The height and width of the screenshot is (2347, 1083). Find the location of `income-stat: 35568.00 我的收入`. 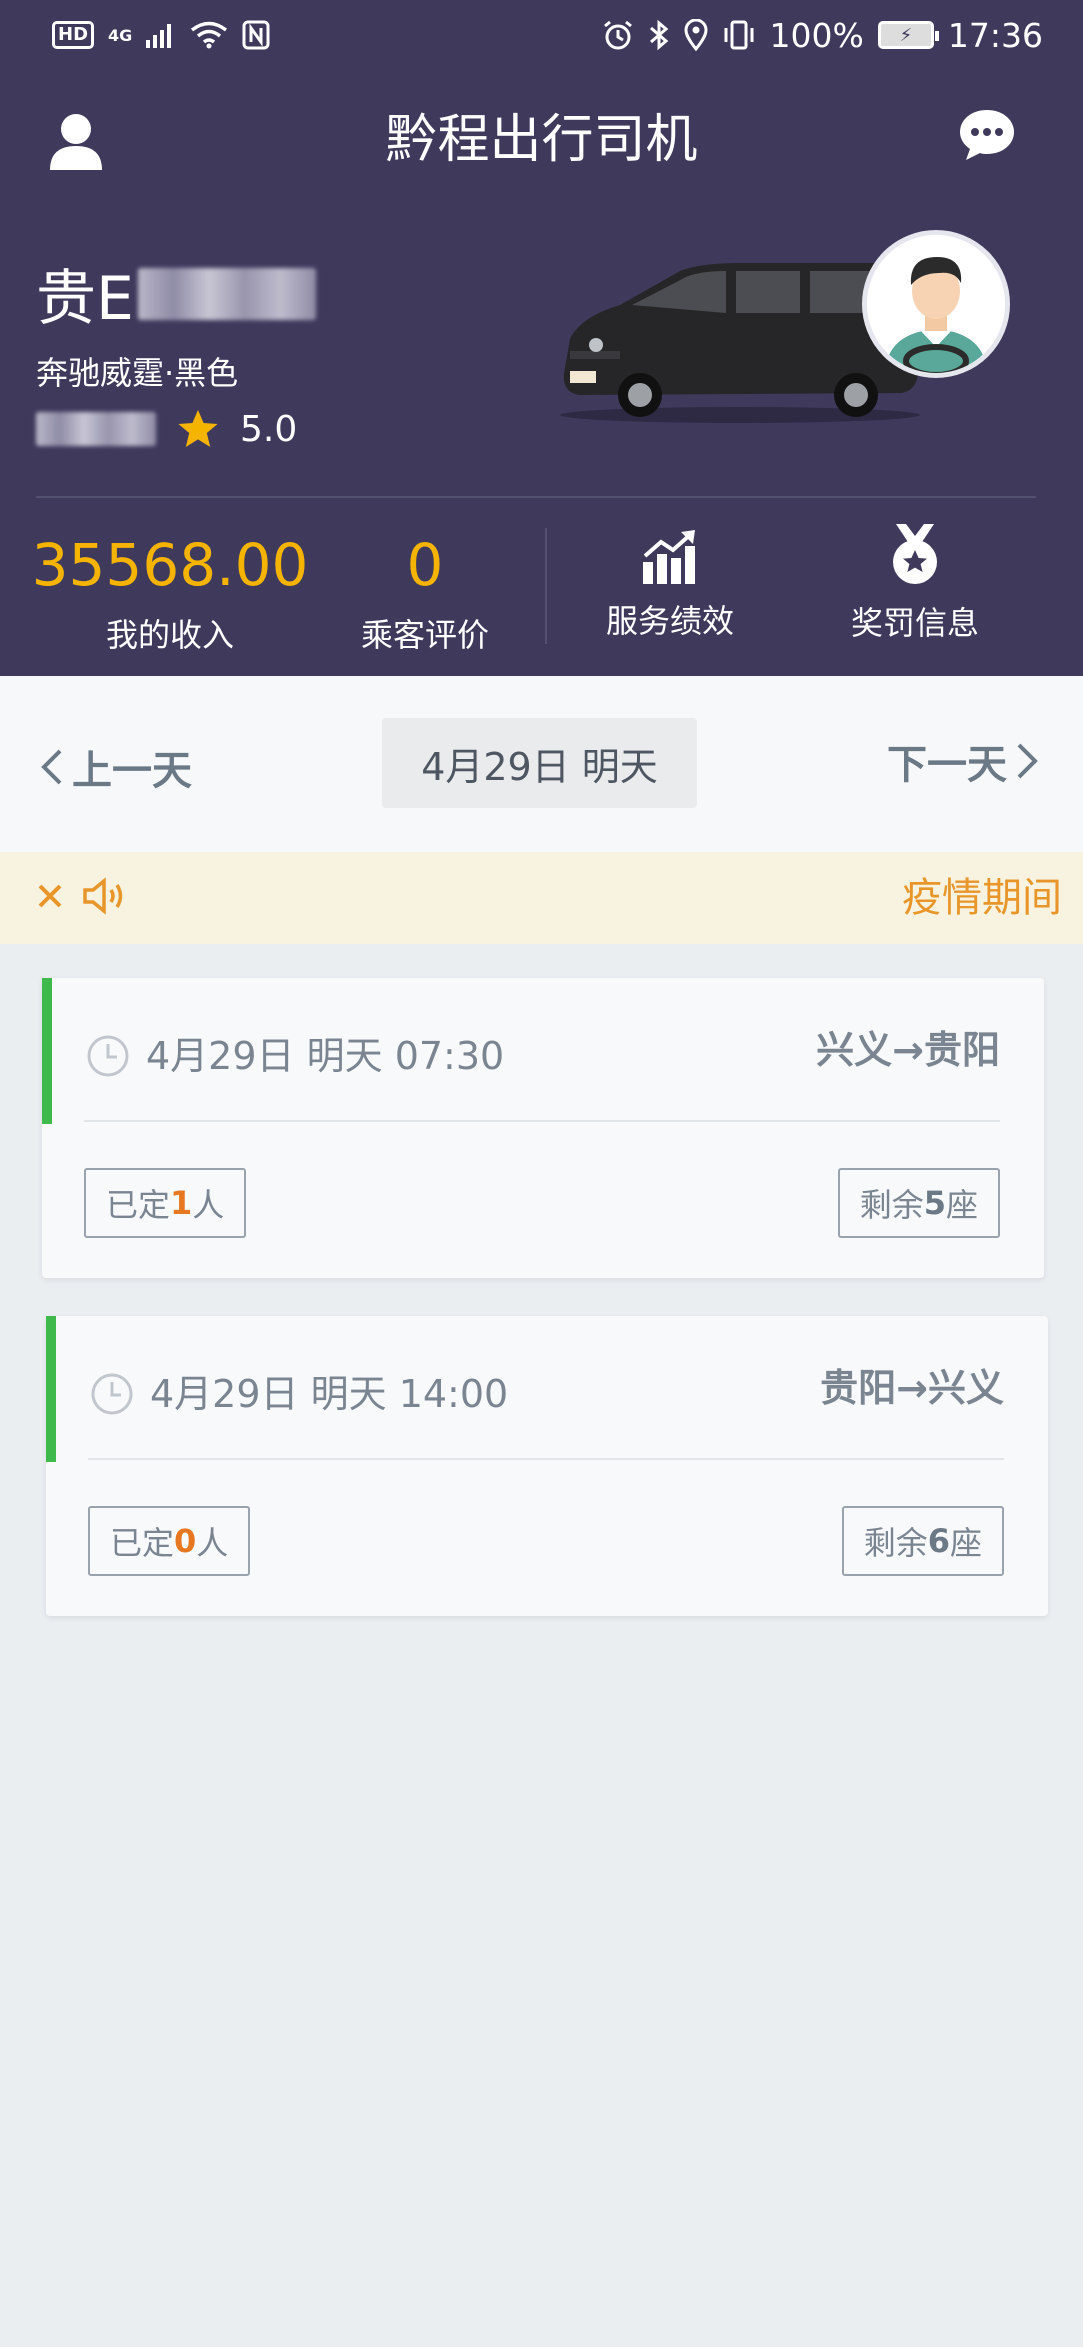

income-stat: 35568.00 我的收入 is located at coordinates (170, 593).